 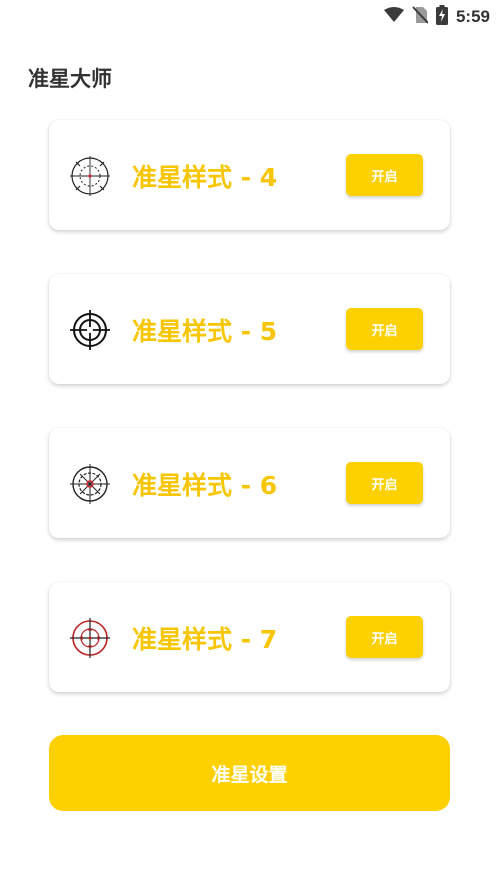 I want to click on crosshair-label: 准星样式 - 5, so click(x=205, y=331).